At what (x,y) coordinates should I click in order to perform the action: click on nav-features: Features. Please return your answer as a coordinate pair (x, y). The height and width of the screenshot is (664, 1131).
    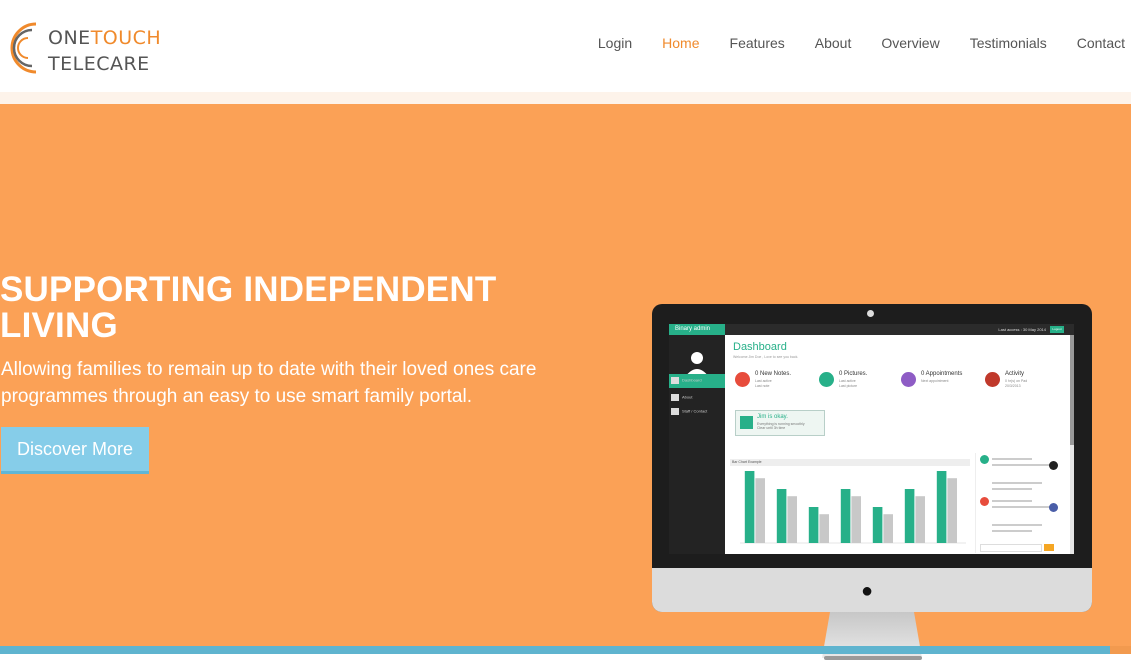
    Looking at the image, I should click on (757, 43).